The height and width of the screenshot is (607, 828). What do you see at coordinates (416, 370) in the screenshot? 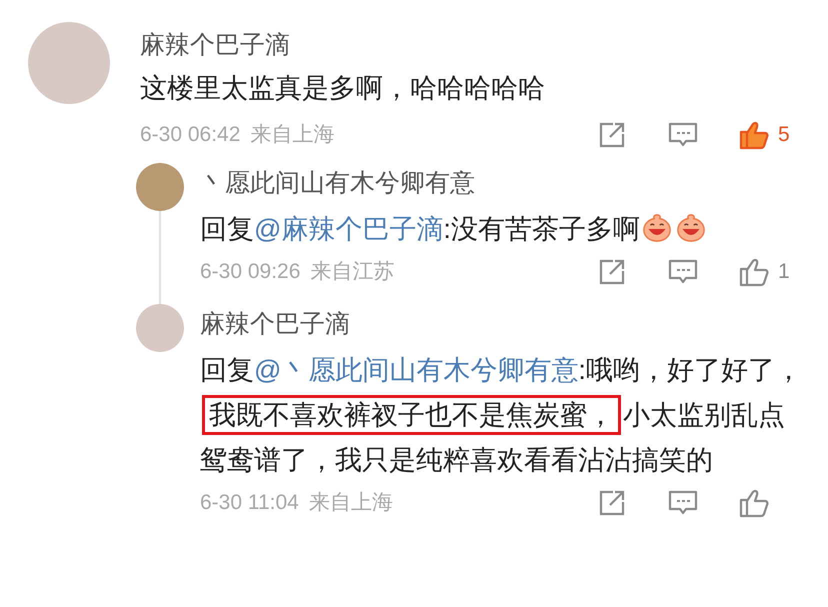
I see `mention-link: @丶愿此间山有木兮卿有意` at bounding box center [416, 370].